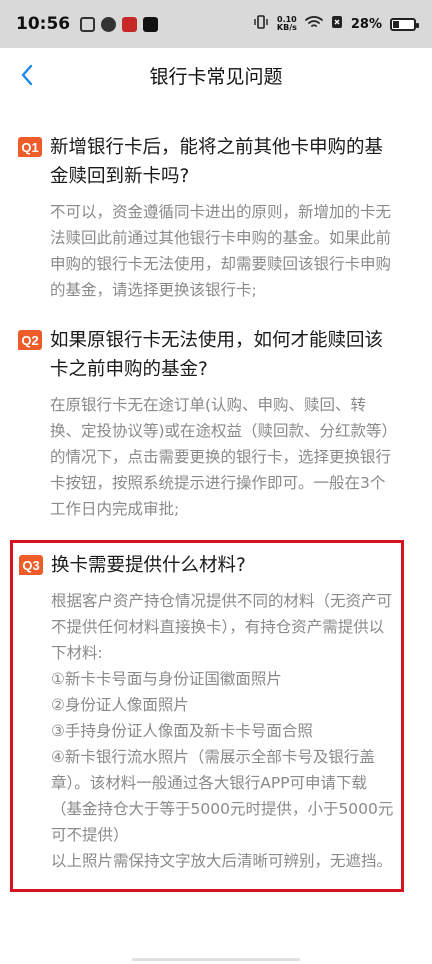 This screenshot has height=964, width=432. I want to click on faq-question: 新增银行卡后，能将之前其他卡申购的基金赎回到新卡吗?, so click(217, 162).